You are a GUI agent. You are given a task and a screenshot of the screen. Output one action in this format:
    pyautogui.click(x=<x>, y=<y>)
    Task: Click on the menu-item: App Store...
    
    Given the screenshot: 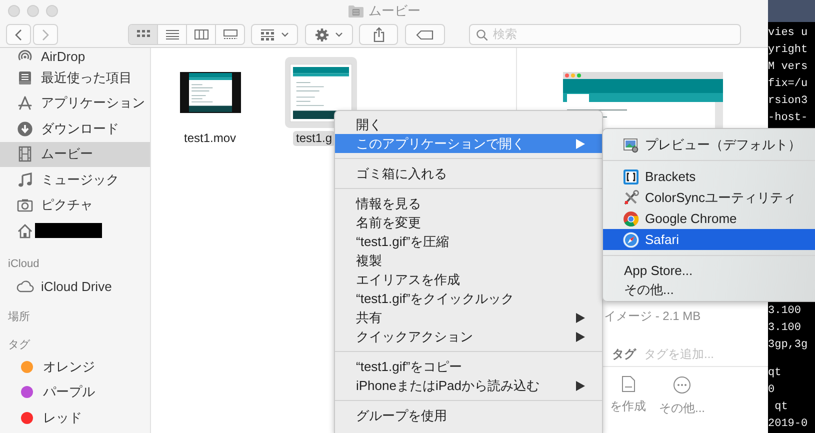 What is the action you would take?
    pyautogui.click(x=709, y=270)
    